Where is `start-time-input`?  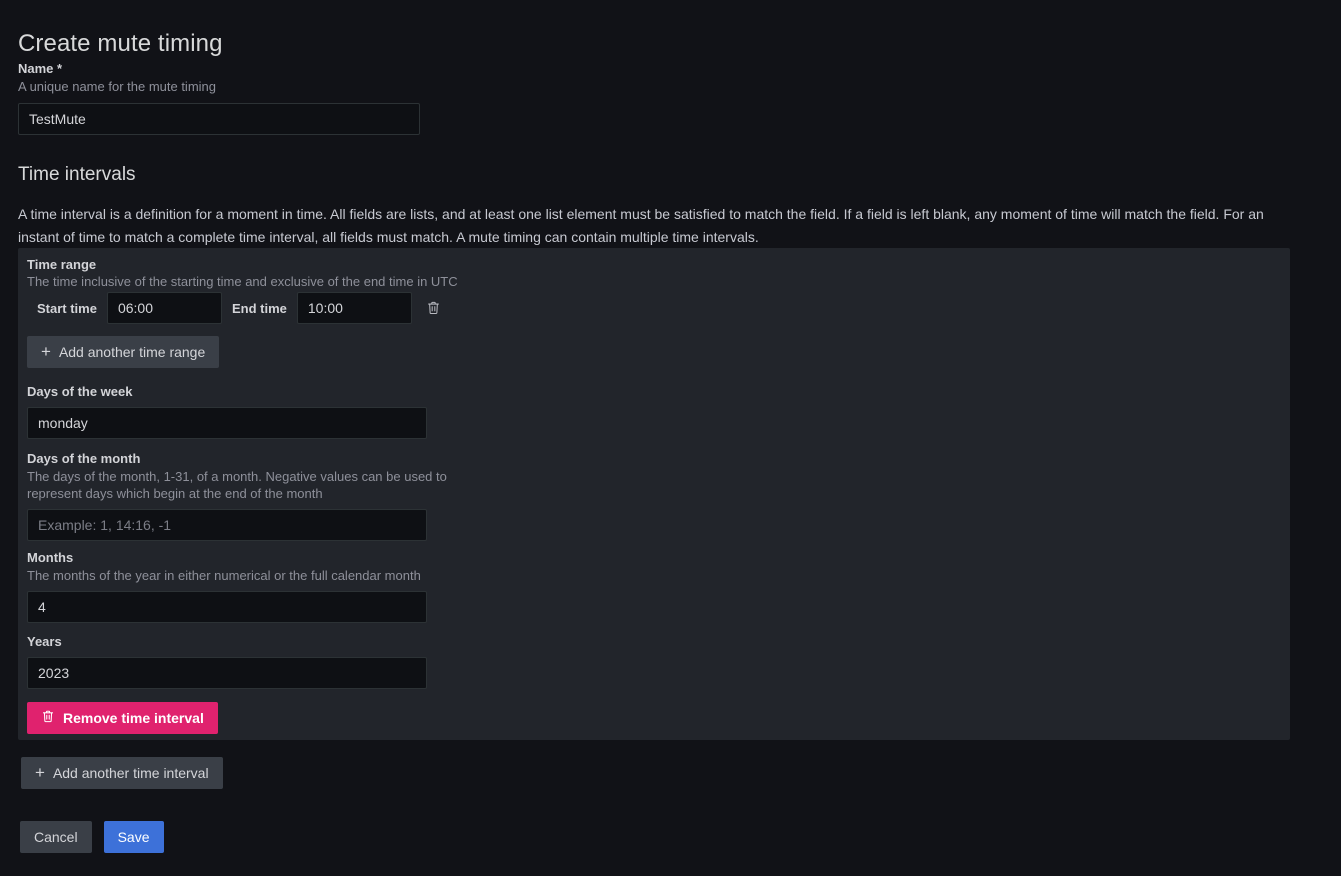
start-time-input is located at coordinates (164, 308).